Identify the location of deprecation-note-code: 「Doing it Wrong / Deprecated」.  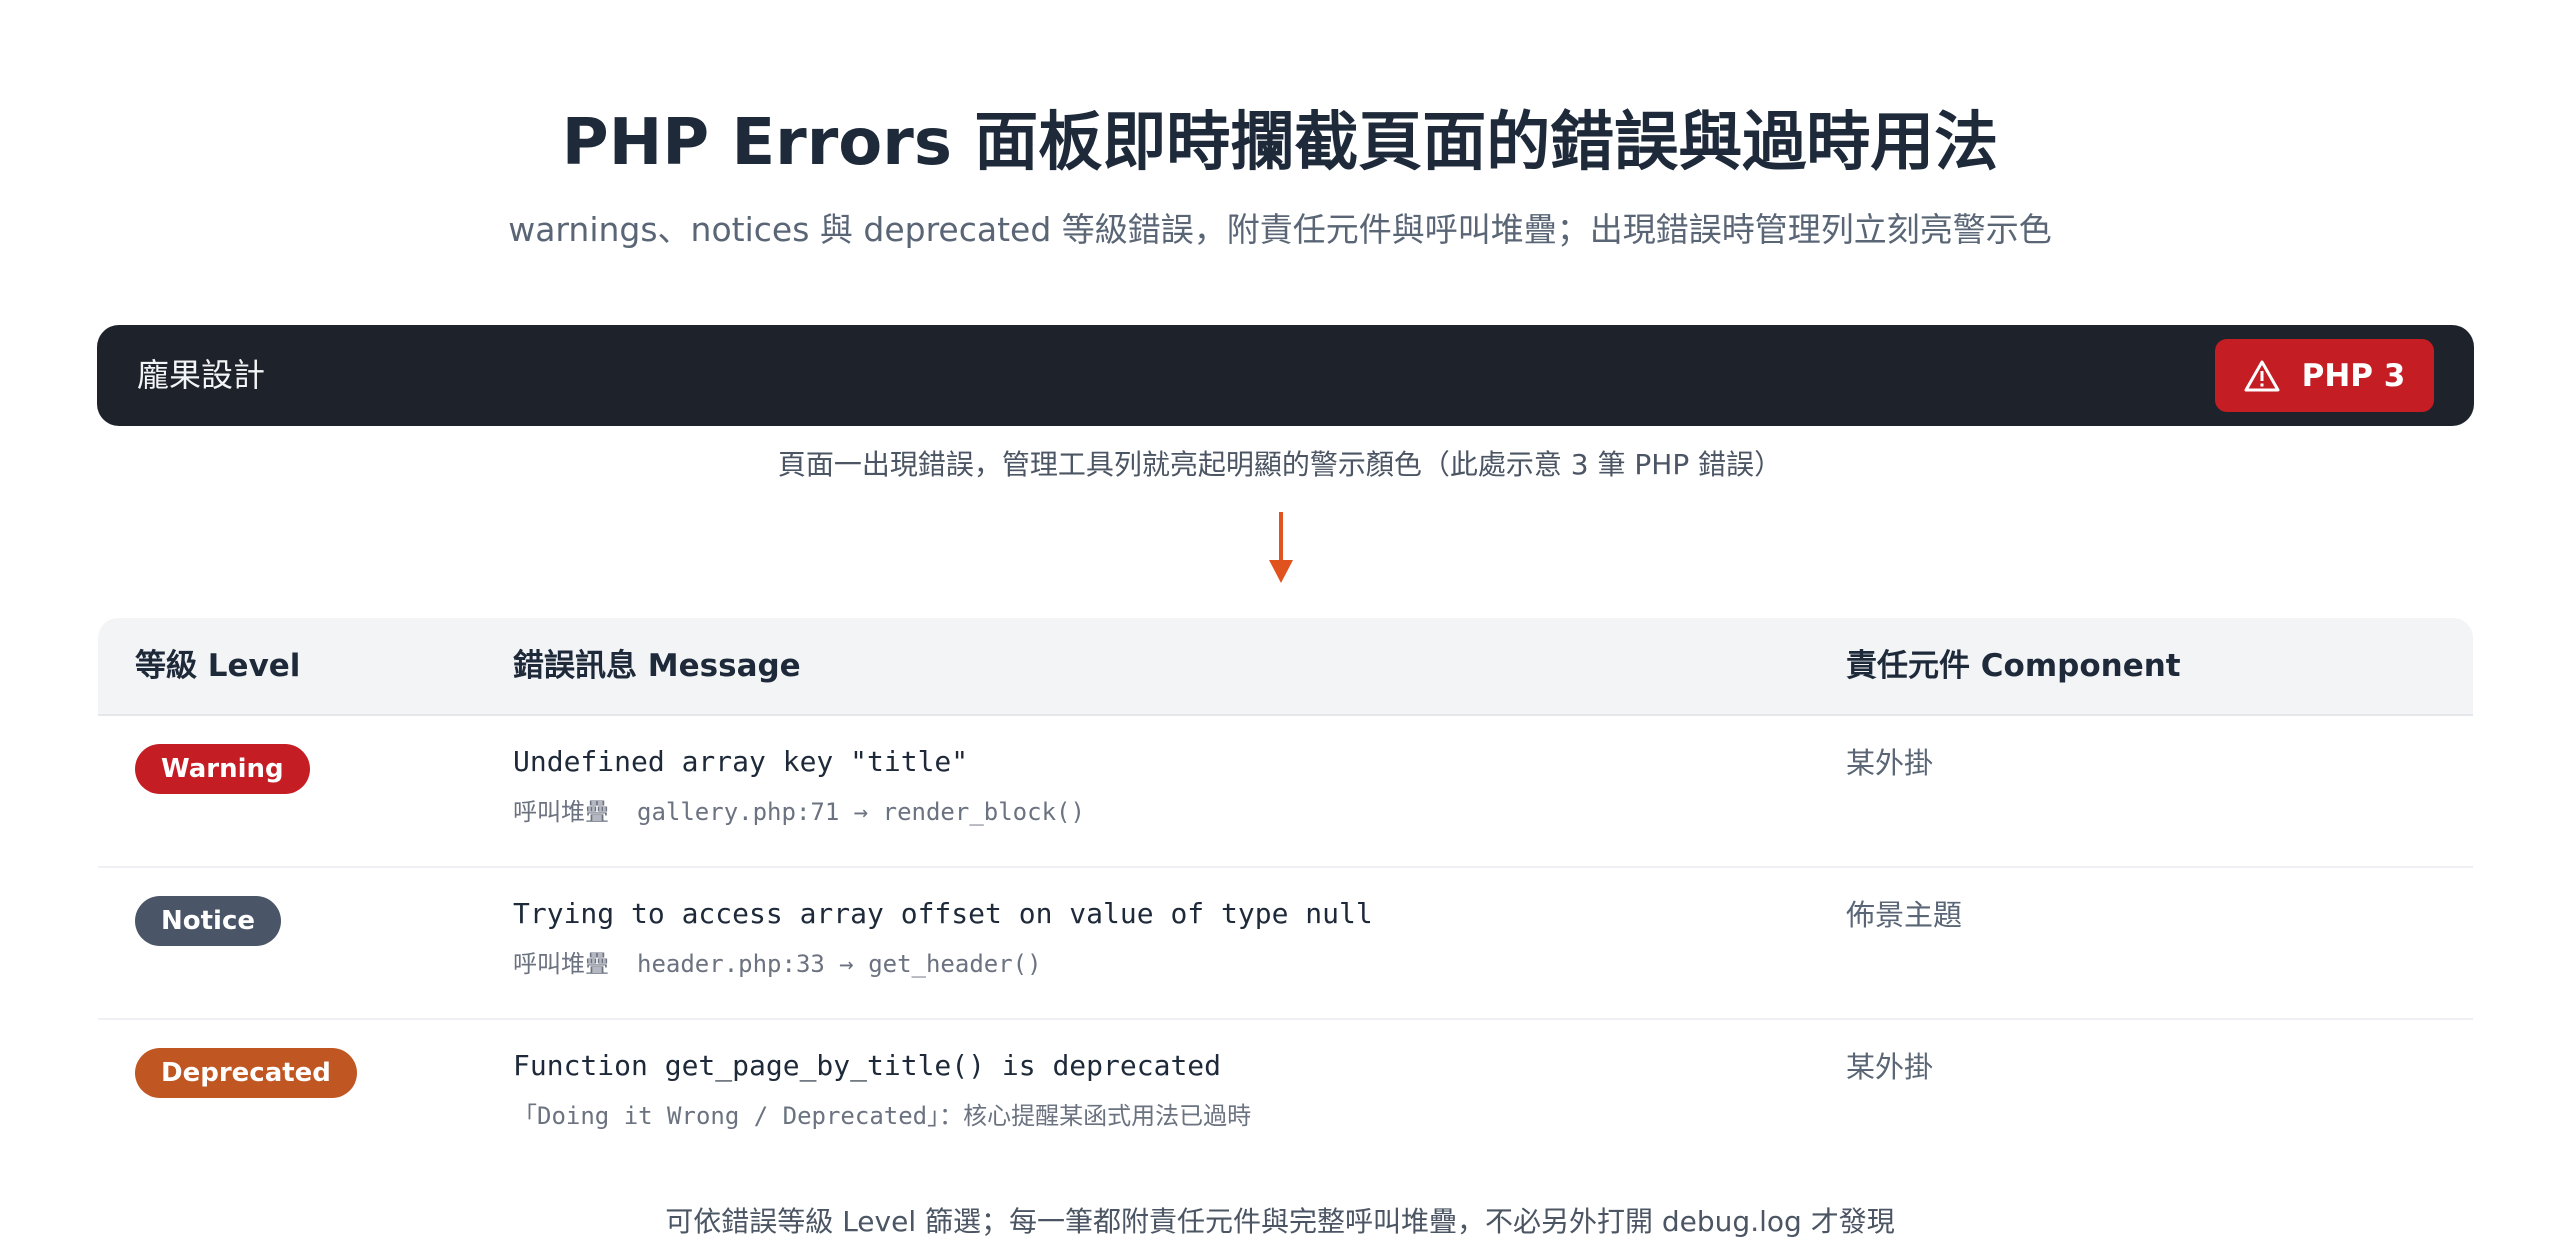
(726, 1116).